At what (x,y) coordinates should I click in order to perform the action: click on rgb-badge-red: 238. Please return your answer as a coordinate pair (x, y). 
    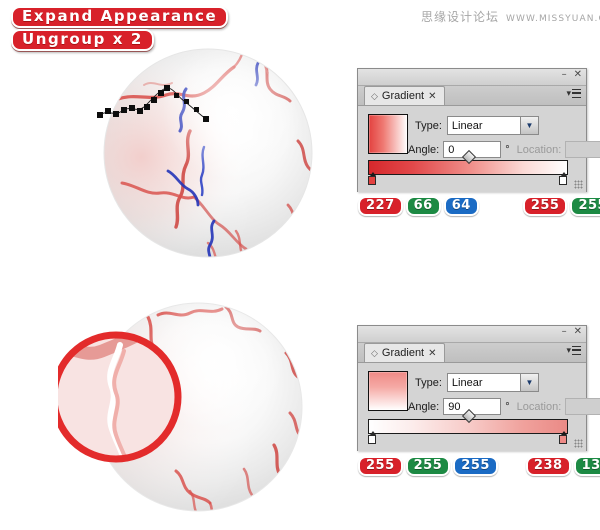
    Looking at the image, I should click on (548, 466).